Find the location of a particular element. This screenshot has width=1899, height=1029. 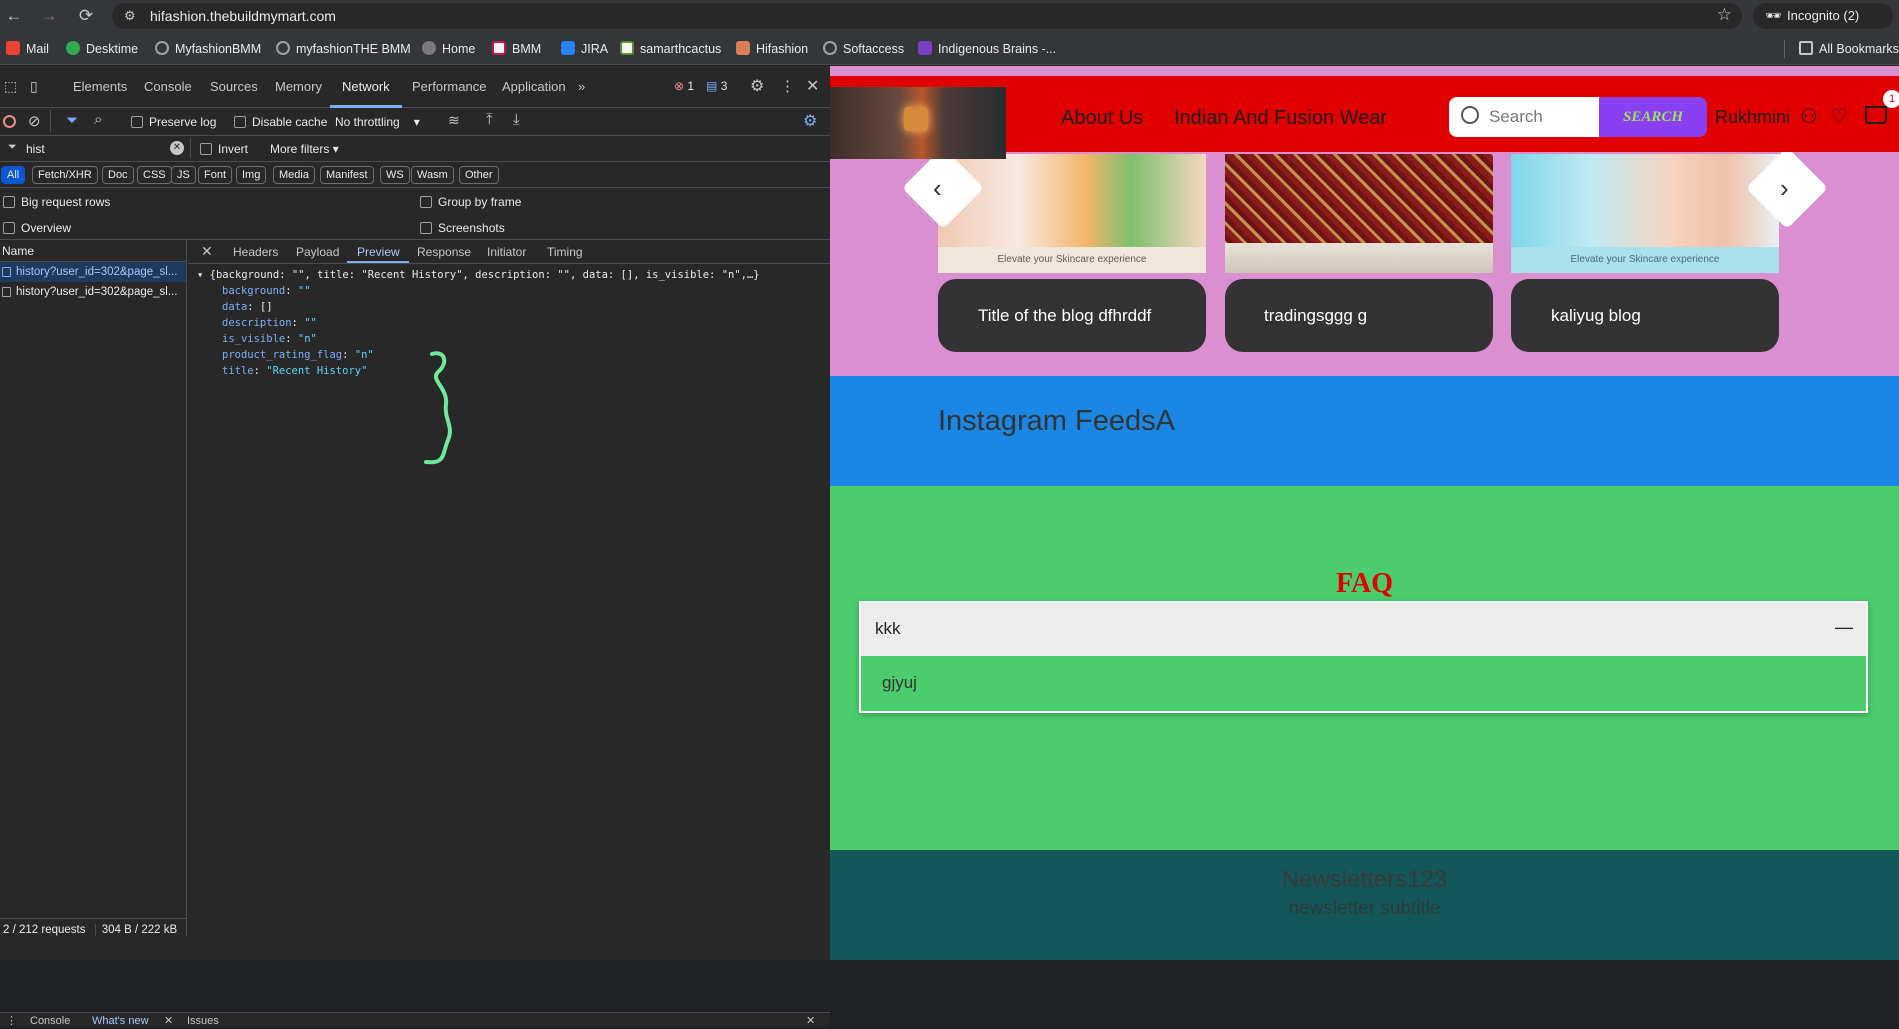

record-icon is located at coordinates (9, 121).